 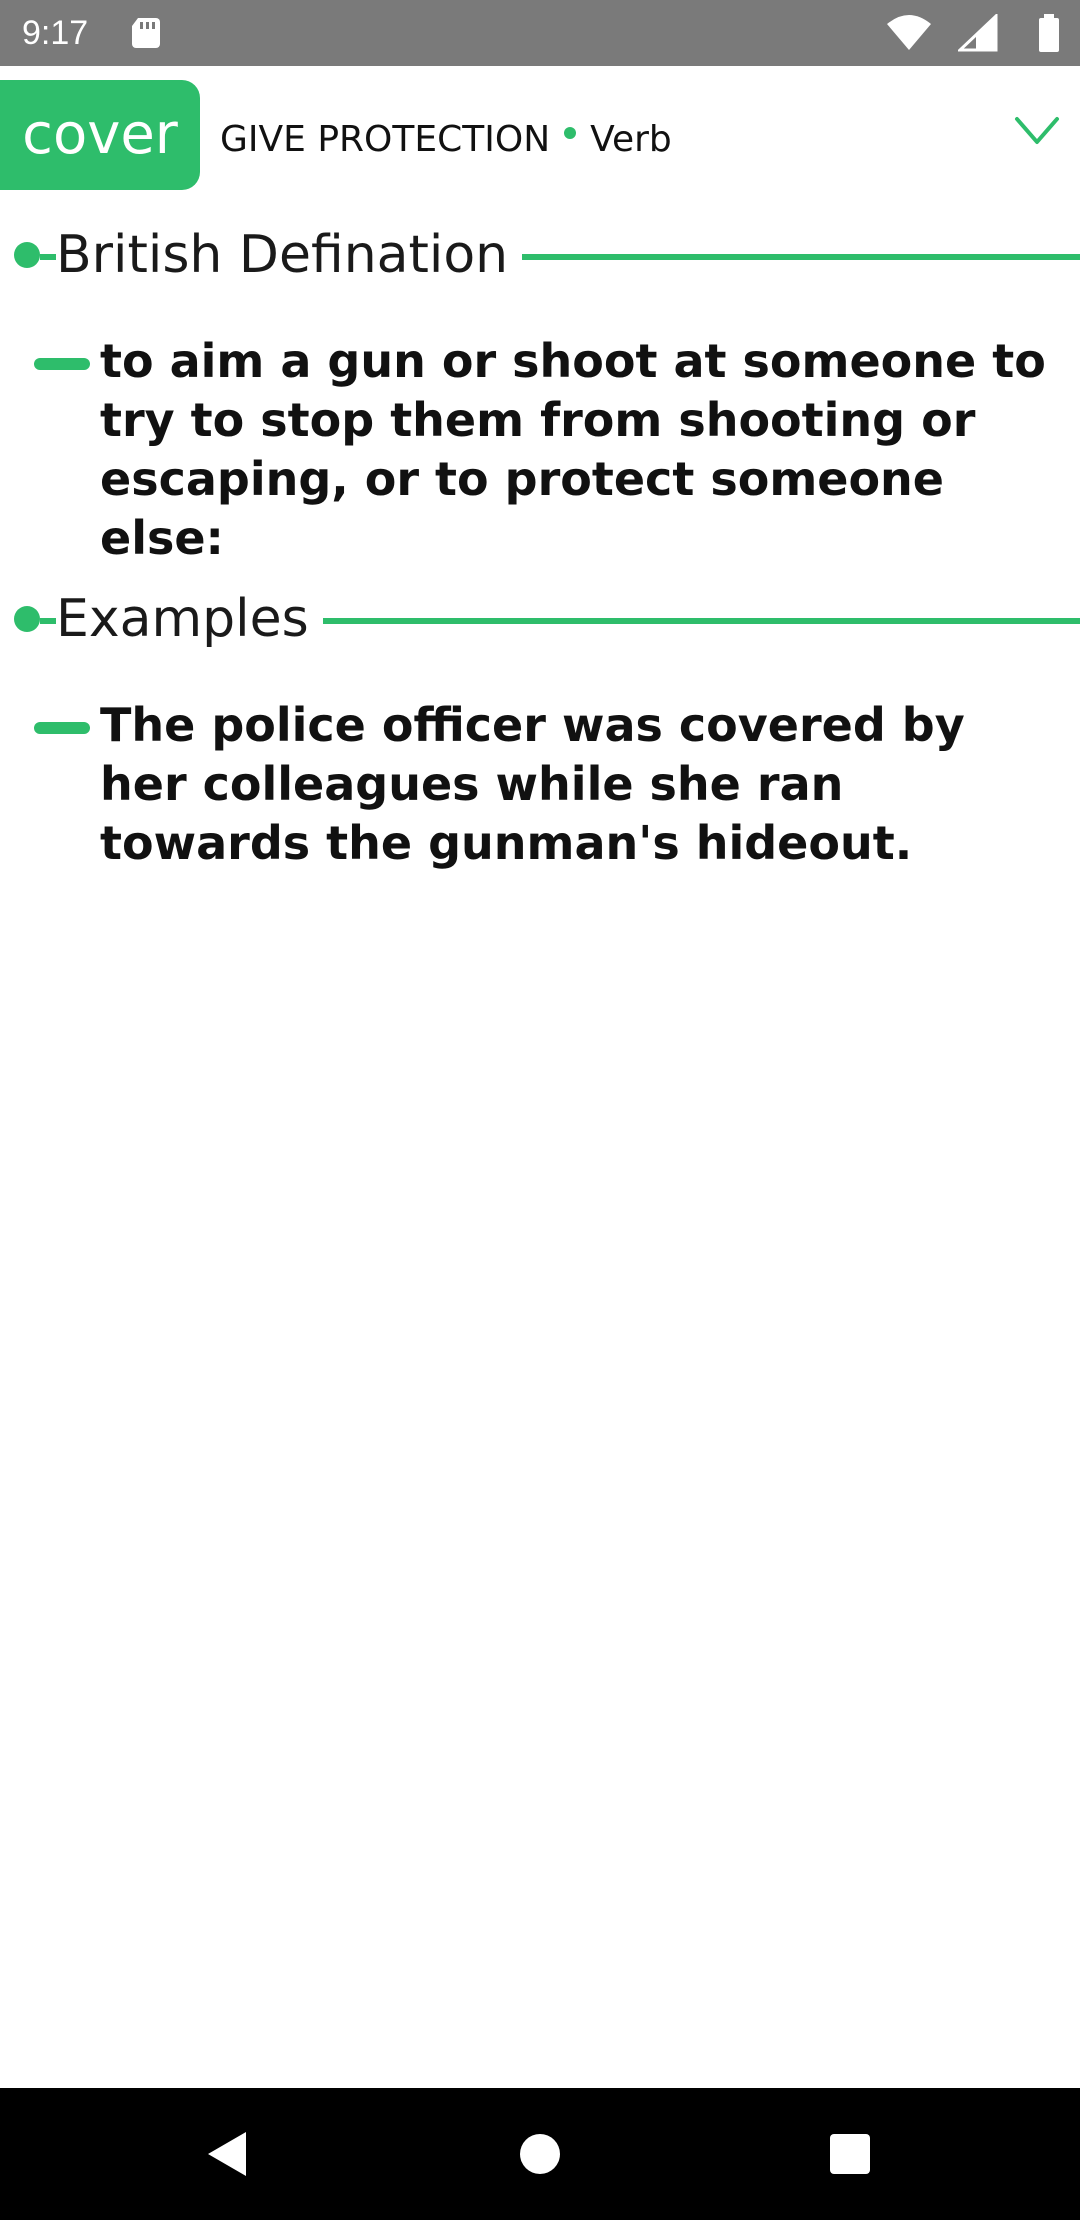 I want to click on word-chip: cover, so click(x=100, y=135).